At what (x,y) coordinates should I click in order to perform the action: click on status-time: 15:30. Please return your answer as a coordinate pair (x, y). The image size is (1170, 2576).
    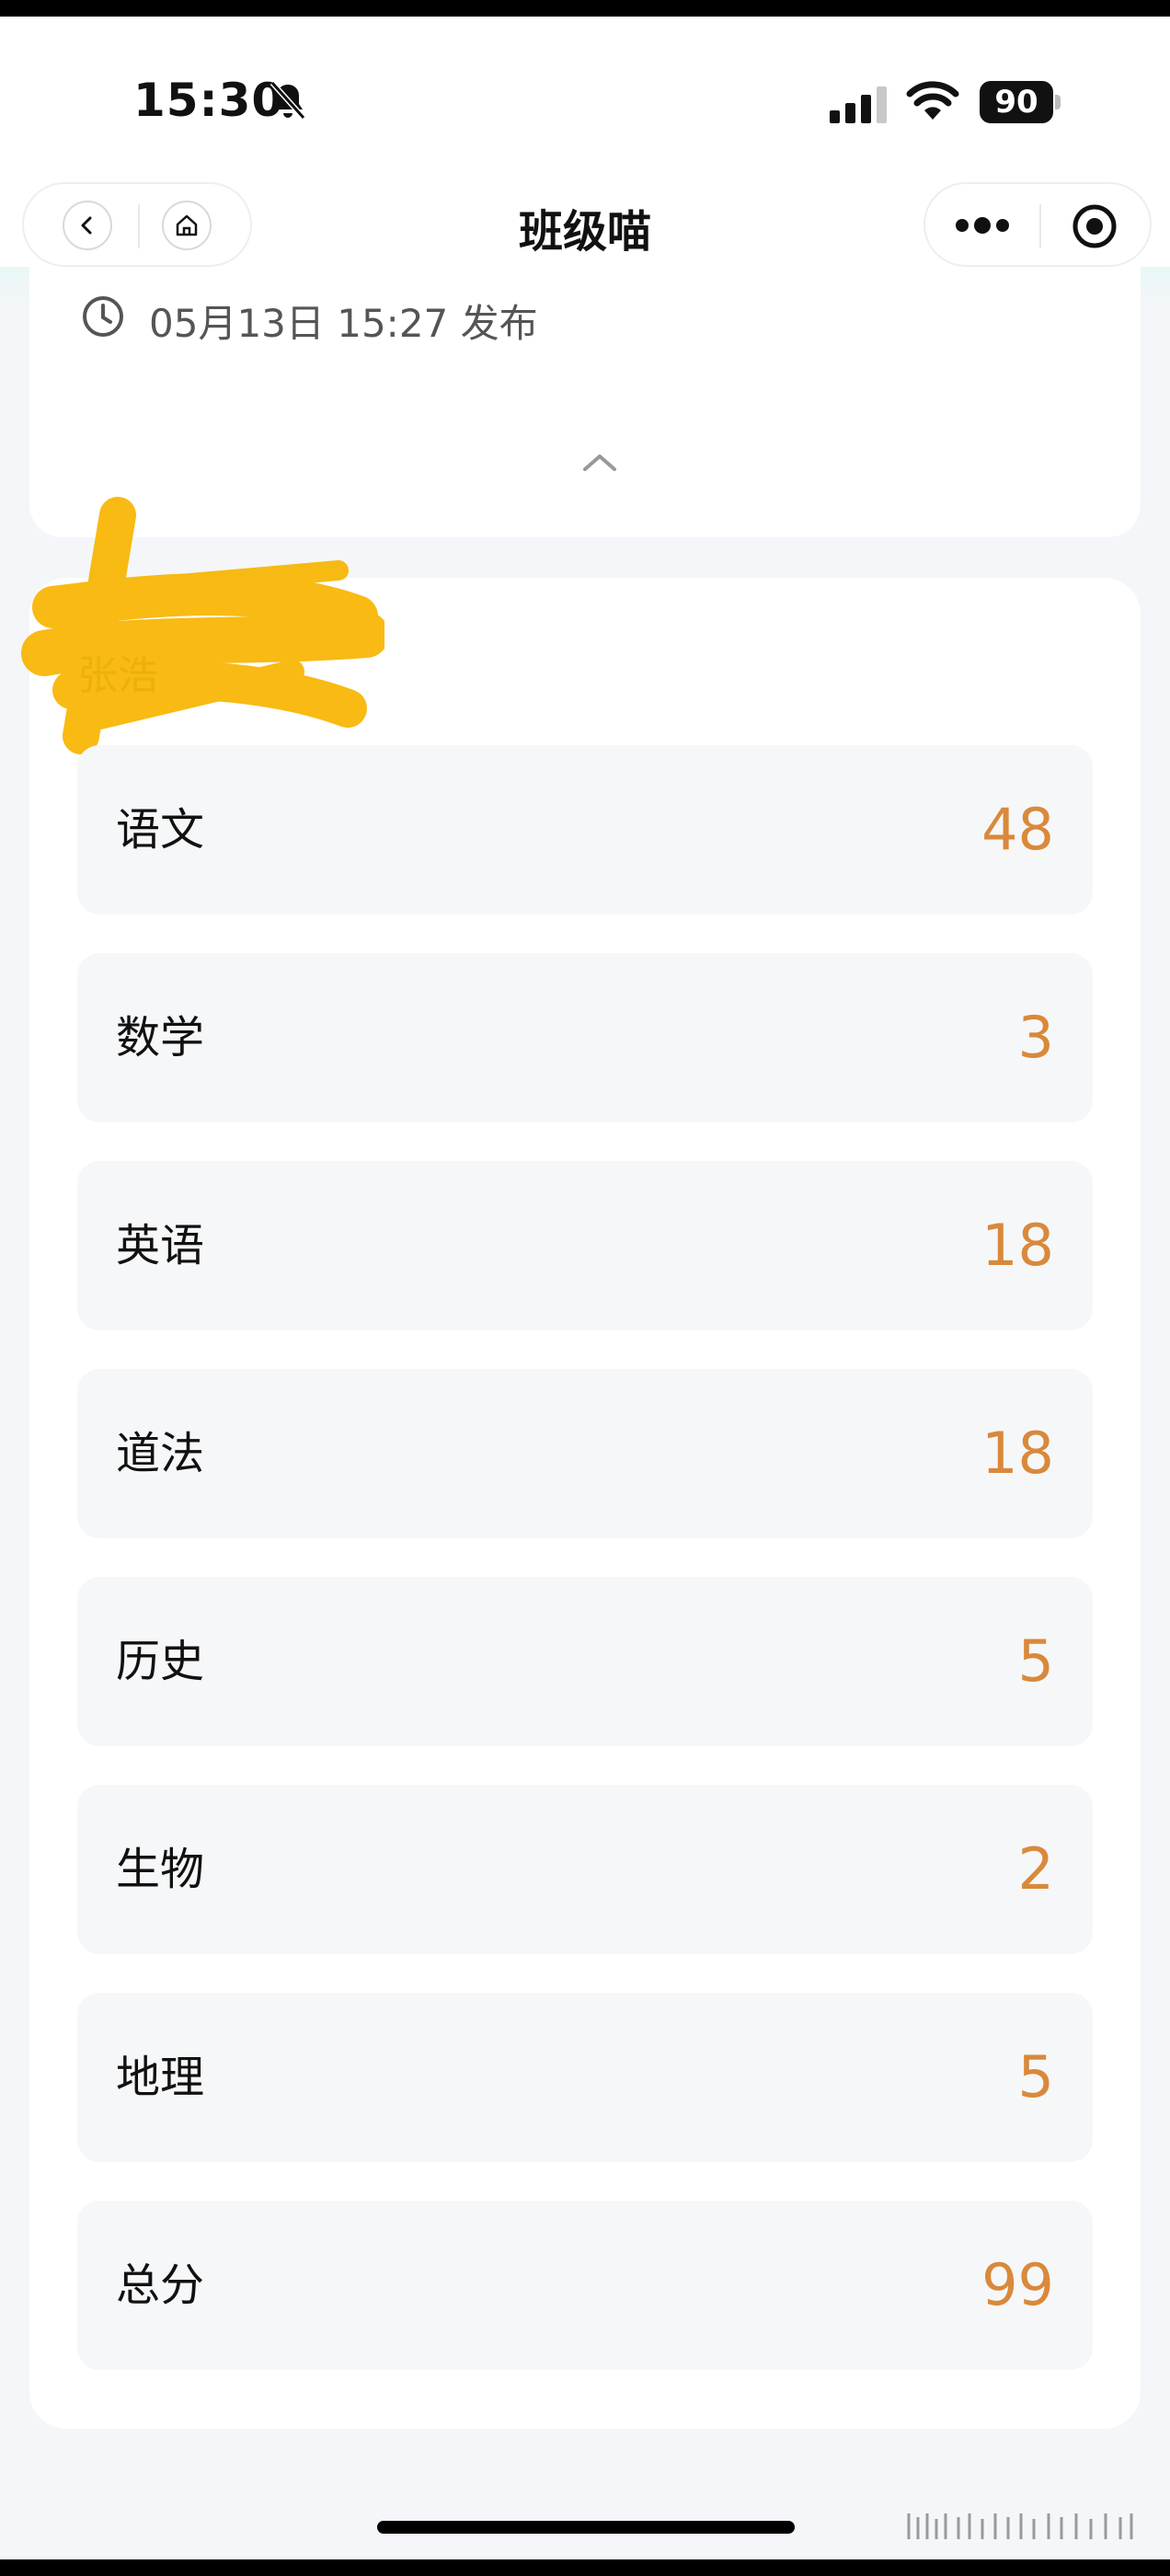
    Looking at the image, I should click on (209, 100).